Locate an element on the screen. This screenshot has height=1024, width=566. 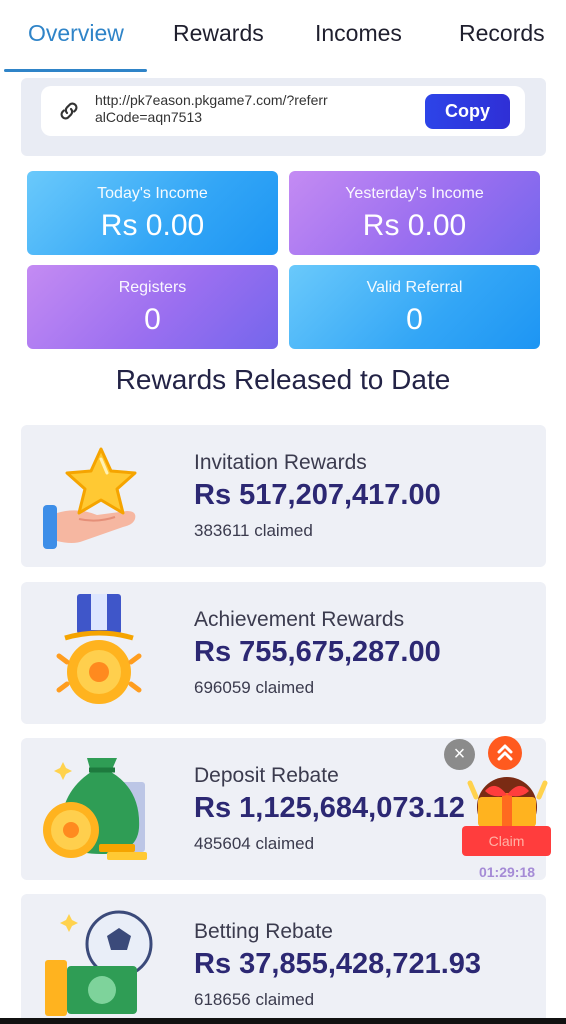
registers-card: Registers 0 is located at coordinates (152, 307).